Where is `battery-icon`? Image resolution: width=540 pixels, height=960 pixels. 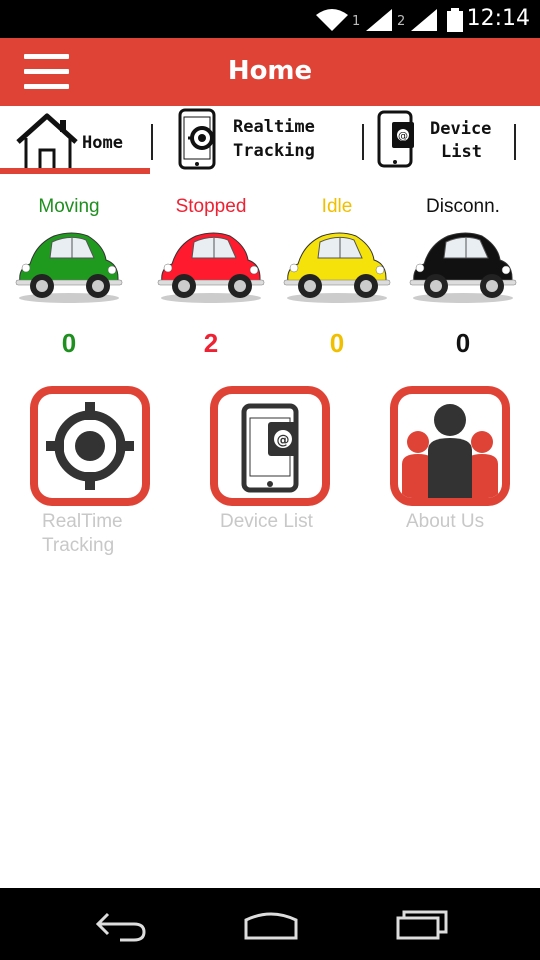 battery-icon is located at coordinates (455, 20).